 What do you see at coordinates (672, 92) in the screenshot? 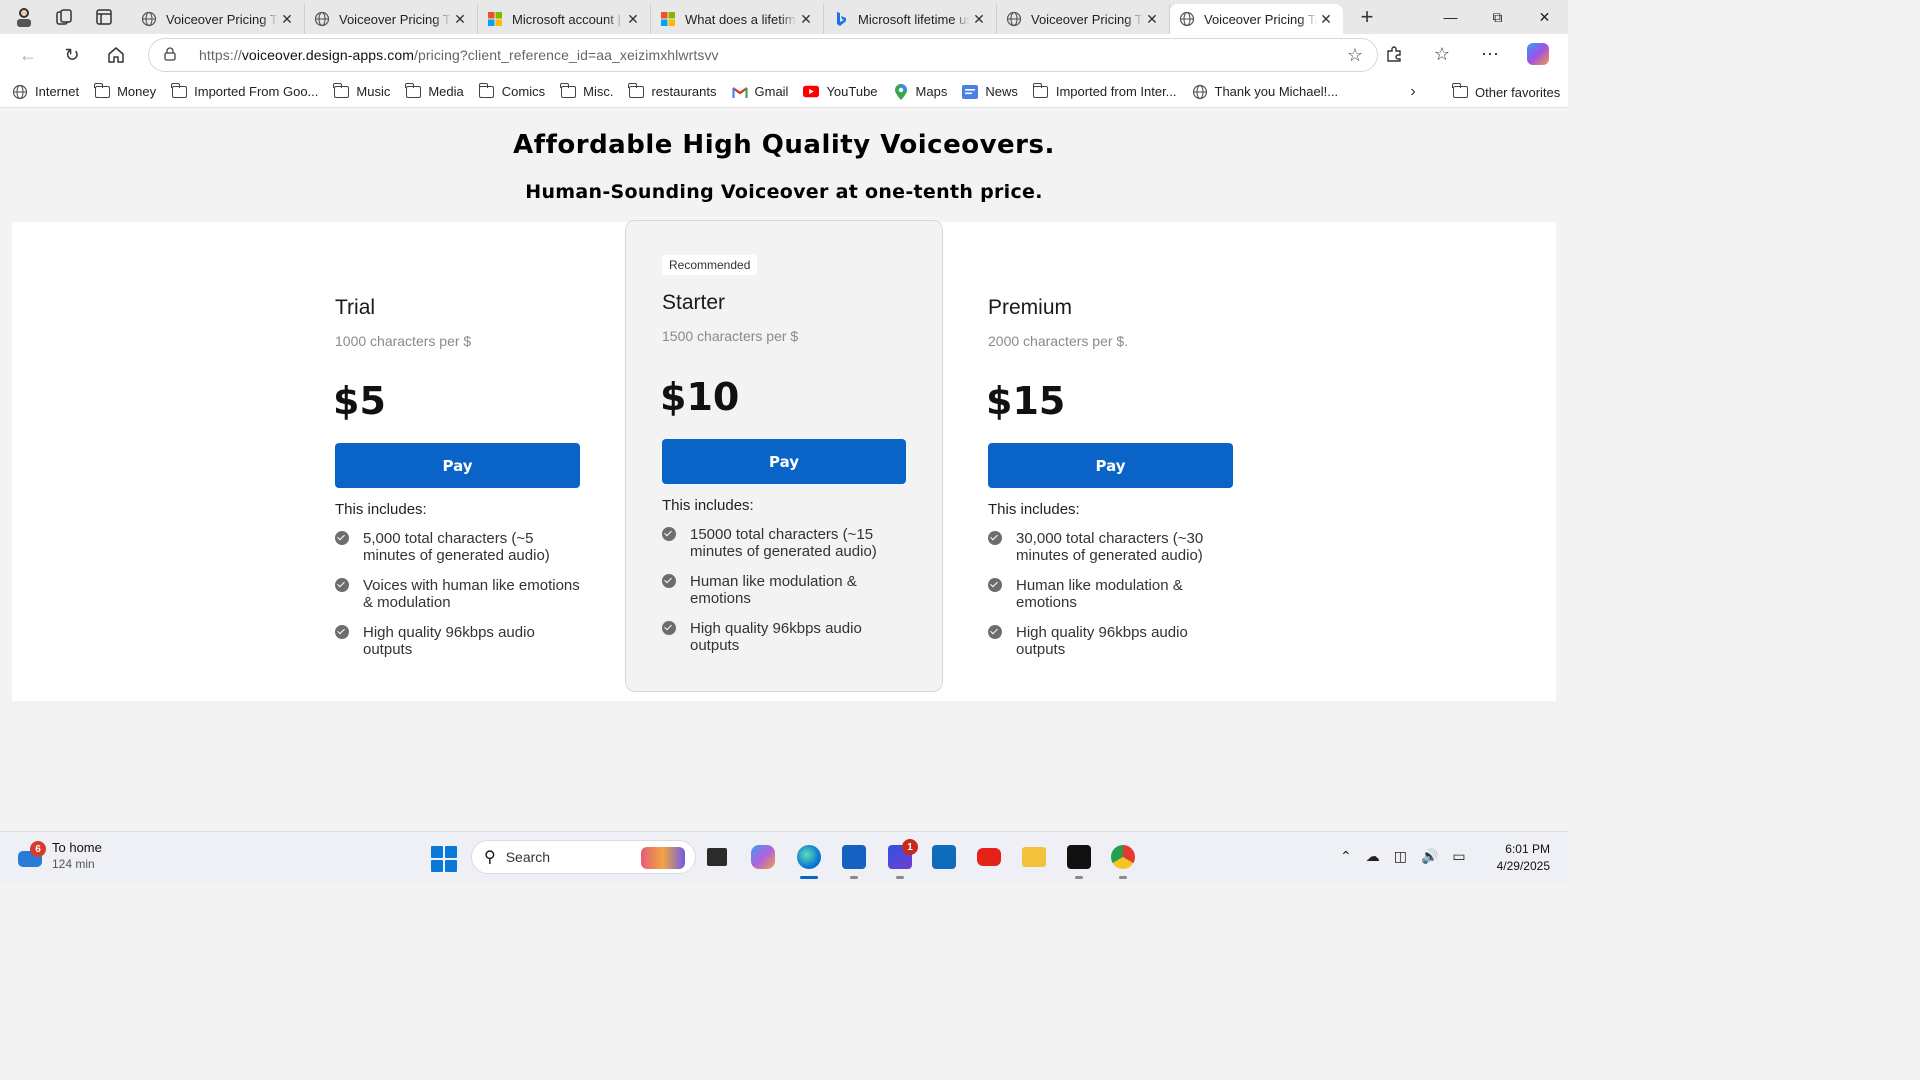
I see `favorite-restaurants: restaurants` at bounding box center [672, 92].